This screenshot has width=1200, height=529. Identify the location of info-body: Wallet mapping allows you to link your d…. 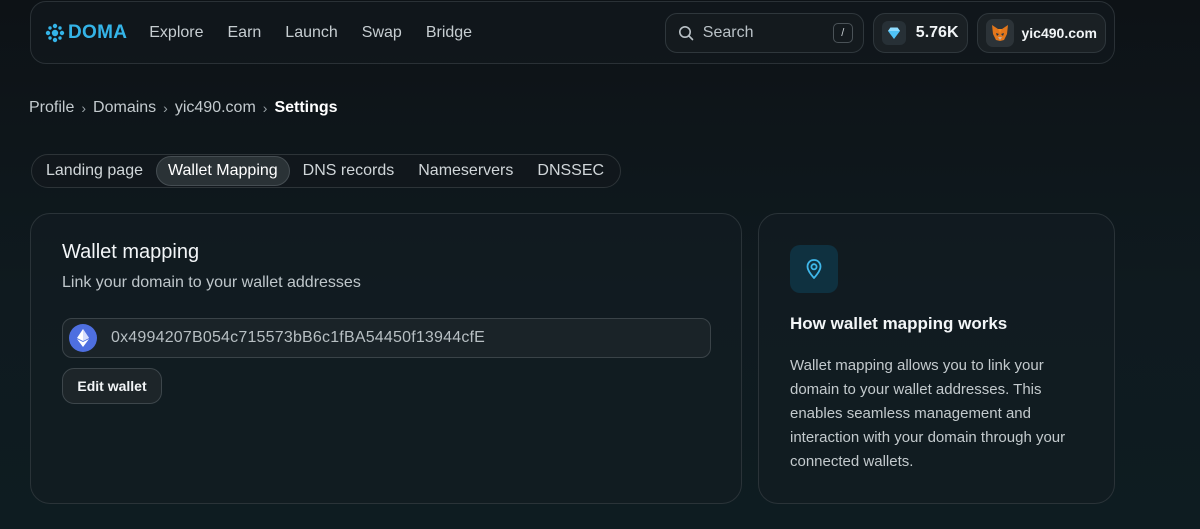
(928, 413).